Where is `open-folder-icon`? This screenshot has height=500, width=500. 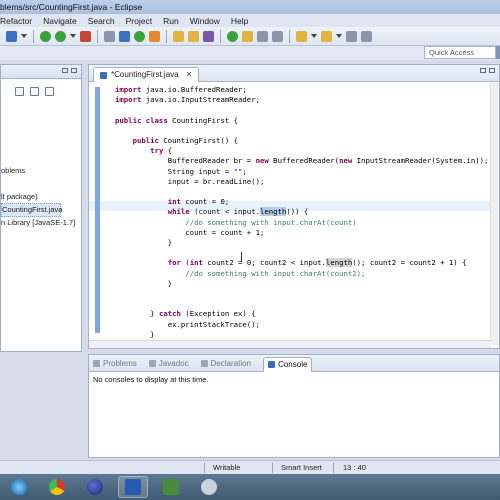
open-folder-icon is located at coordinates (193, 36).